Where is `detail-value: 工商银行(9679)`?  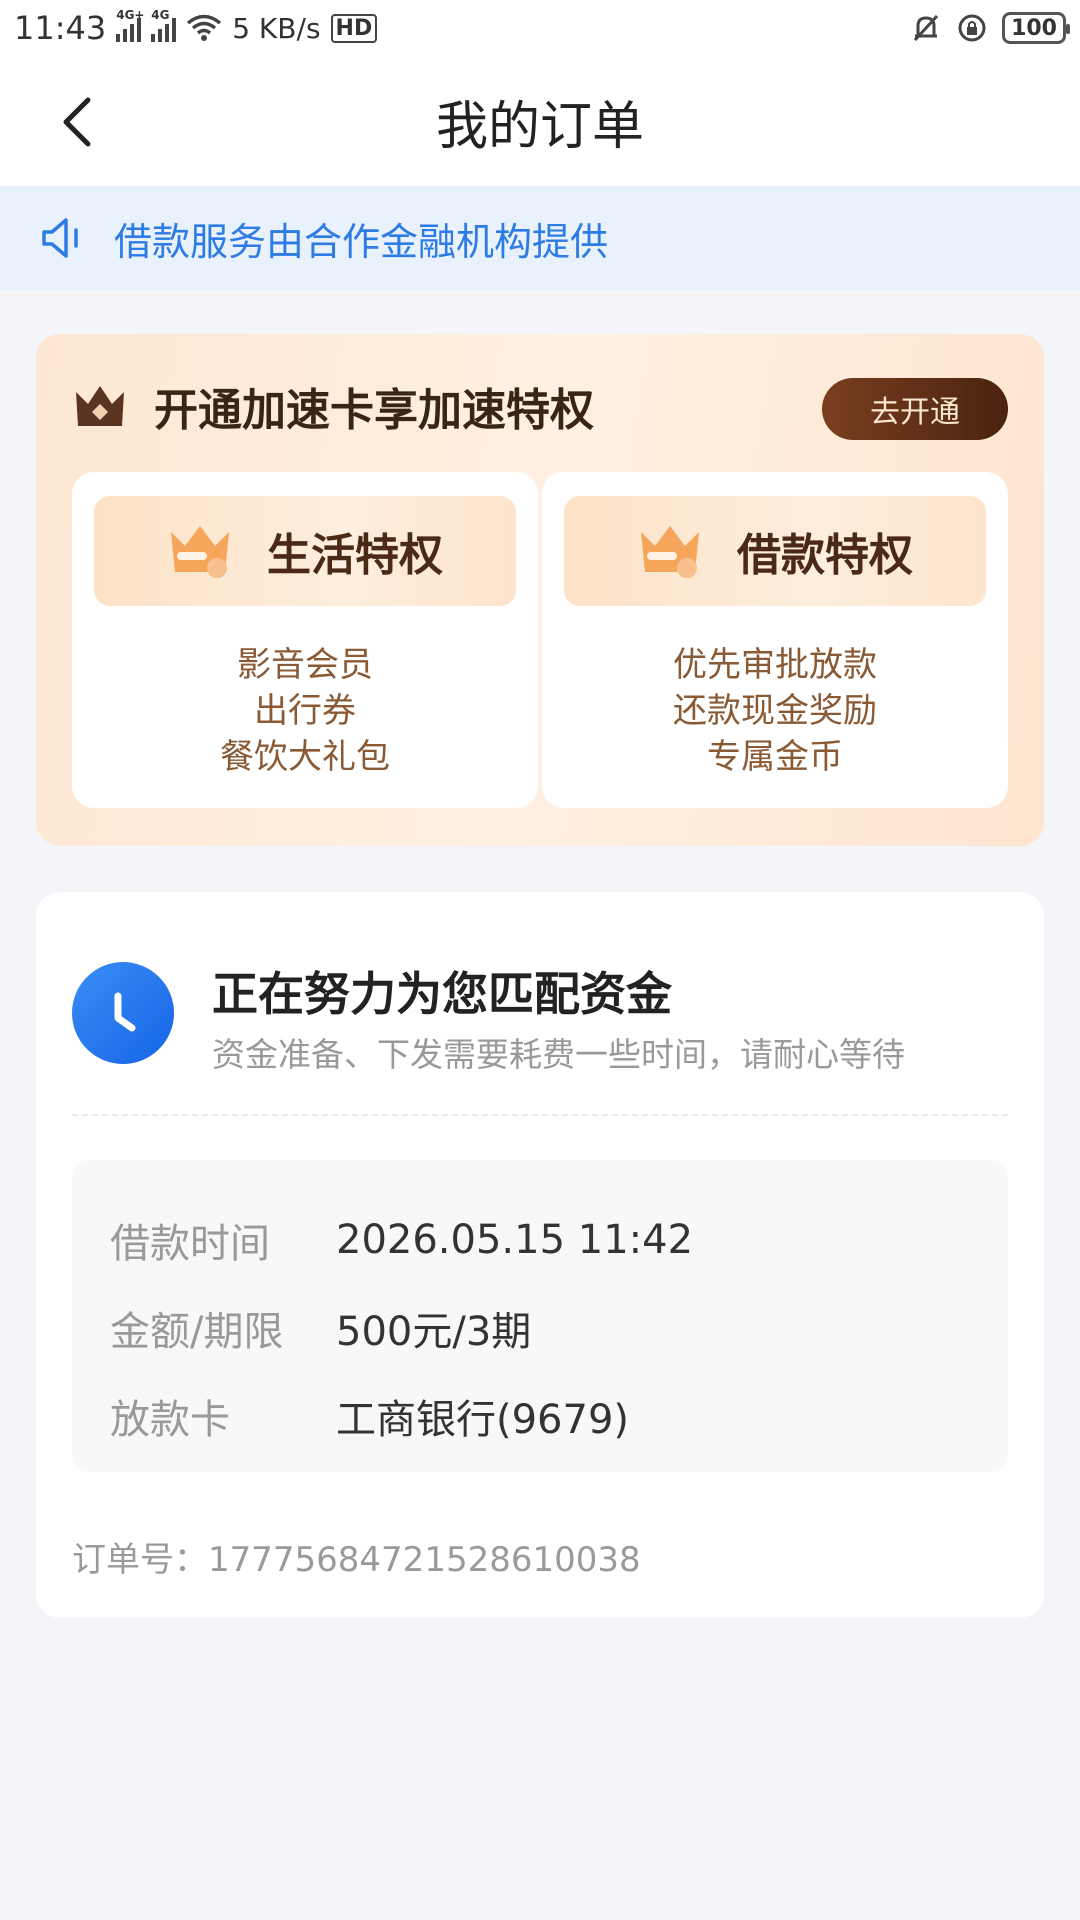
detail-value: 工商银行(9679) is located at coordinates (483, 1420).